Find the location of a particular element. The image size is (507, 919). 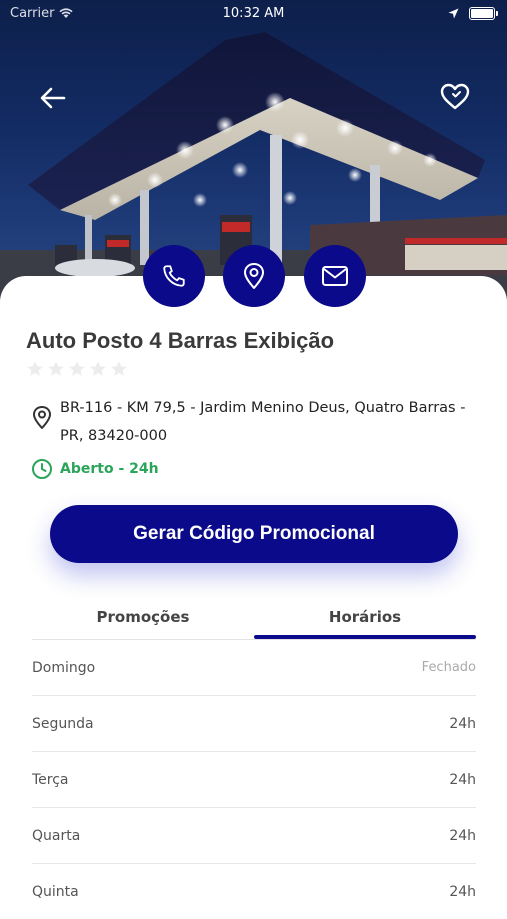

schedule-row: Terça 24h is located at coordinates (254, 780).